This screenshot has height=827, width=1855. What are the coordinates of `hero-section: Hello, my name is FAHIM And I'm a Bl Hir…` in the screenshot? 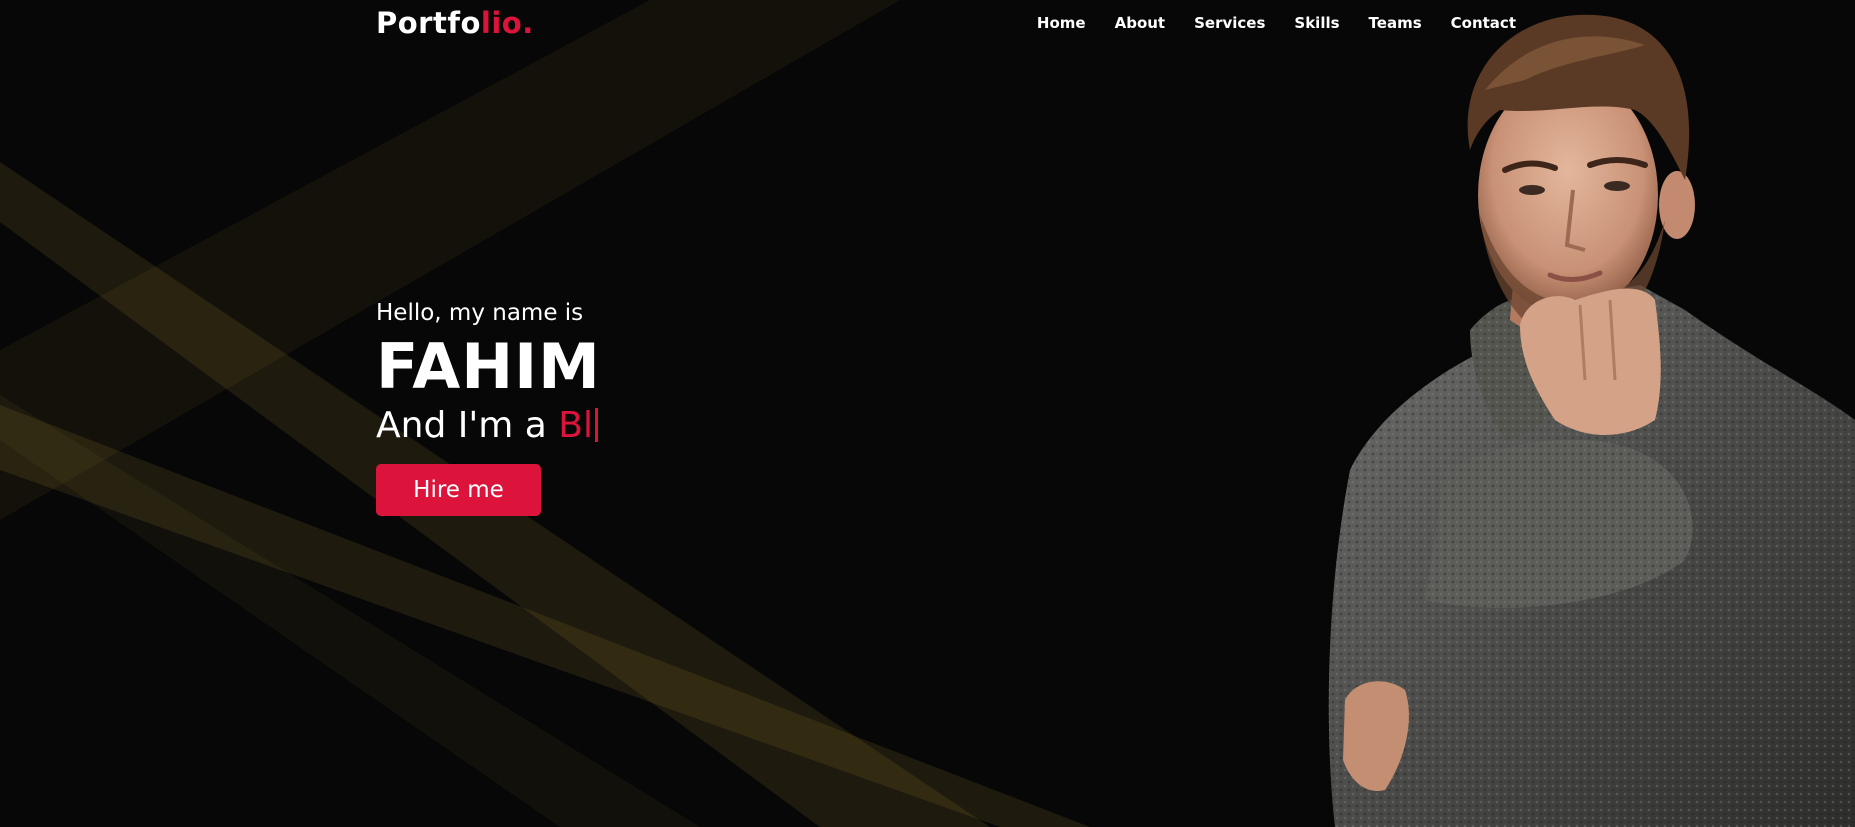 It's located at (726, 406).